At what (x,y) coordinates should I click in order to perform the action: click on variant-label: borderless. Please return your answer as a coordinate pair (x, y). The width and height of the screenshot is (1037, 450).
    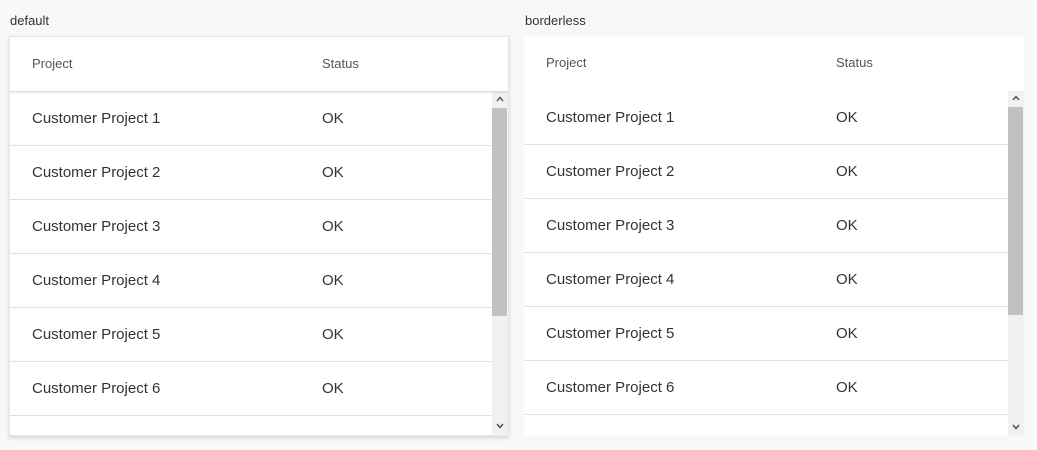
    Looking at the image, I should click on (555, 20).